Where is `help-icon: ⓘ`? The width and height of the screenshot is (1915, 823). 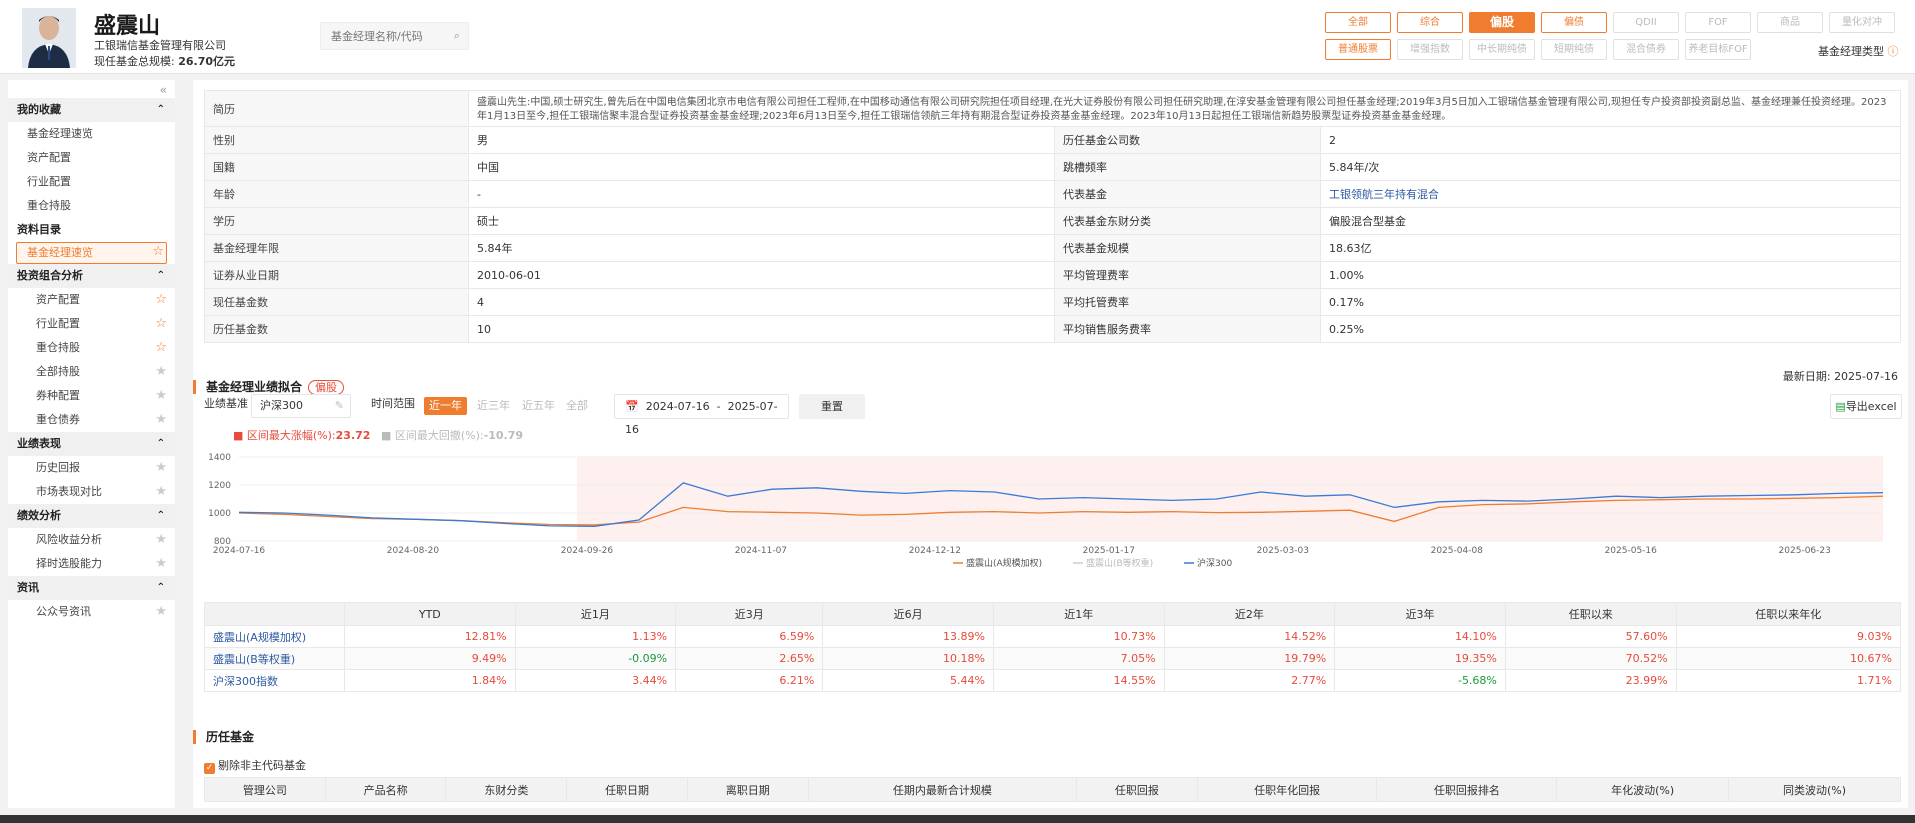
help-icon: ⓘ is located at coordinates (1893, 51).